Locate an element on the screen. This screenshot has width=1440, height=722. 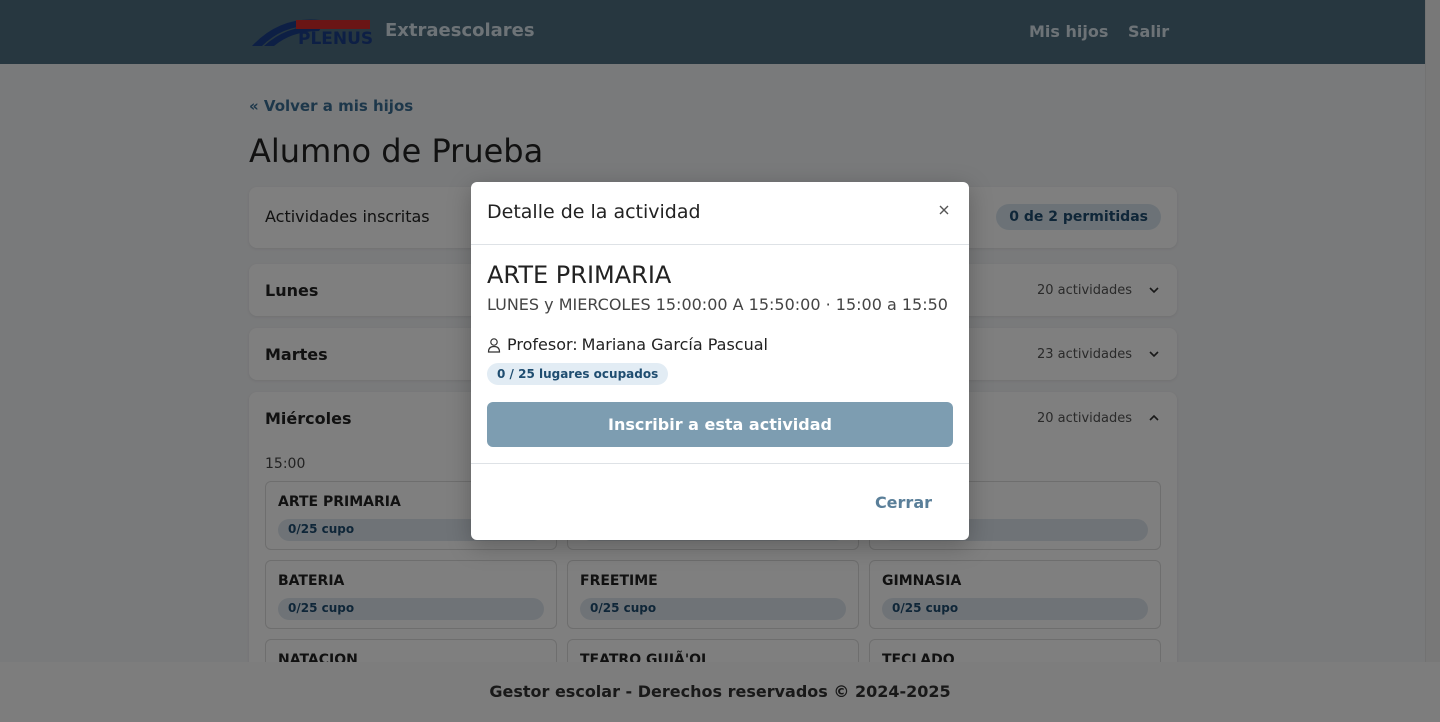
person-icon is located at coordinates (494, 345).